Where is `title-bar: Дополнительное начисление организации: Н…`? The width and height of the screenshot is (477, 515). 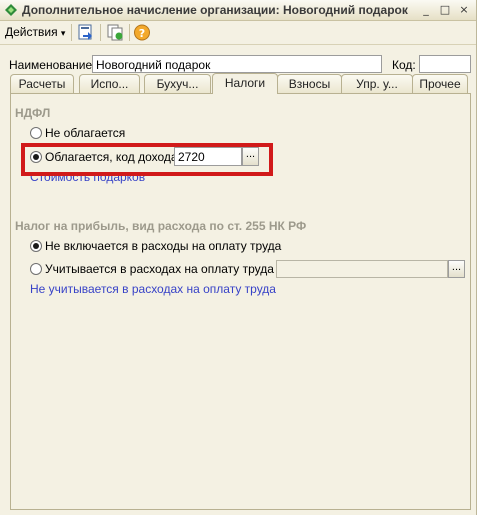 title-bar: Дополнительное начисление организации: Н… is located at coordinates (238, 10).